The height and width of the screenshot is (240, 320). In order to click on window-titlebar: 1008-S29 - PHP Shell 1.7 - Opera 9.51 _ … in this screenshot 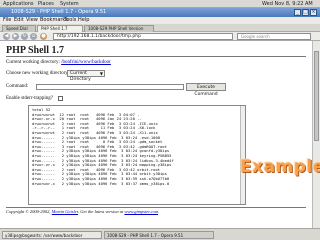, I will do `click(160, 12)`.